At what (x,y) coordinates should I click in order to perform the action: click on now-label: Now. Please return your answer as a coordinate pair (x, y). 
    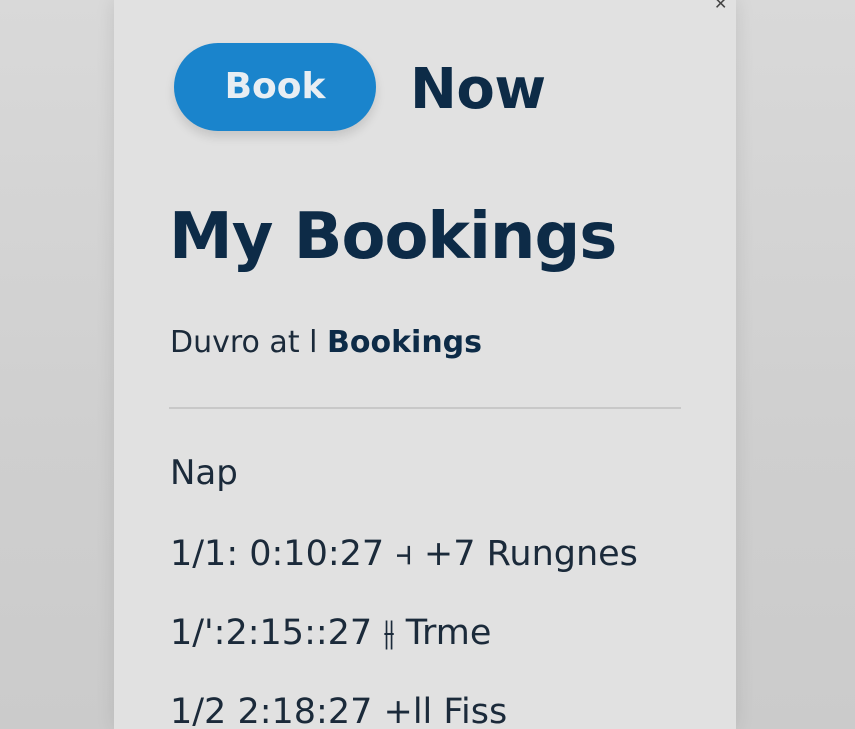
    Looking at the image, I should click on (478, 89).